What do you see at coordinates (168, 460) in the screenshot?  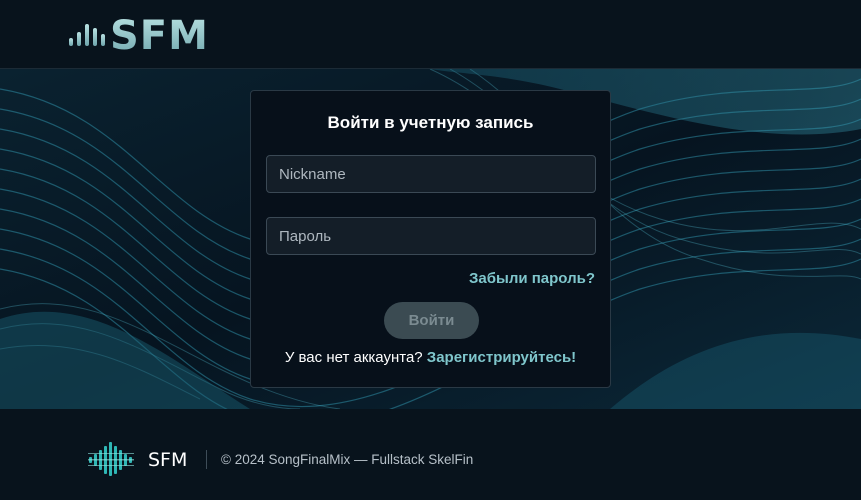 I see `footer-brand: SFM` at bounding box center [168, 460].